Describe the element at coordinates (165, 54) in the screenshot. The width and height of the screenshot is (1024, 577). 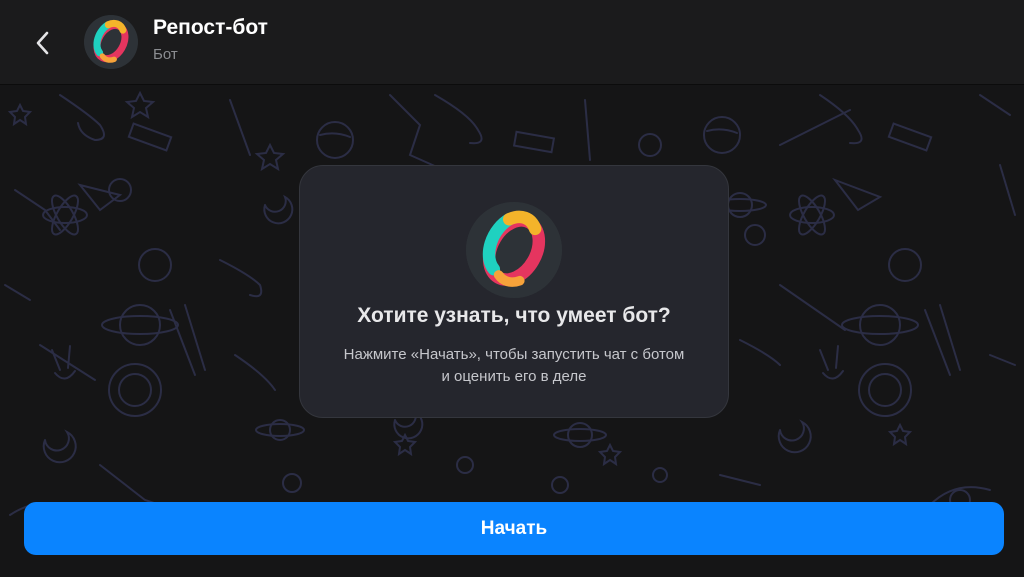
I see `chat-subtitle: Бот` at that location.